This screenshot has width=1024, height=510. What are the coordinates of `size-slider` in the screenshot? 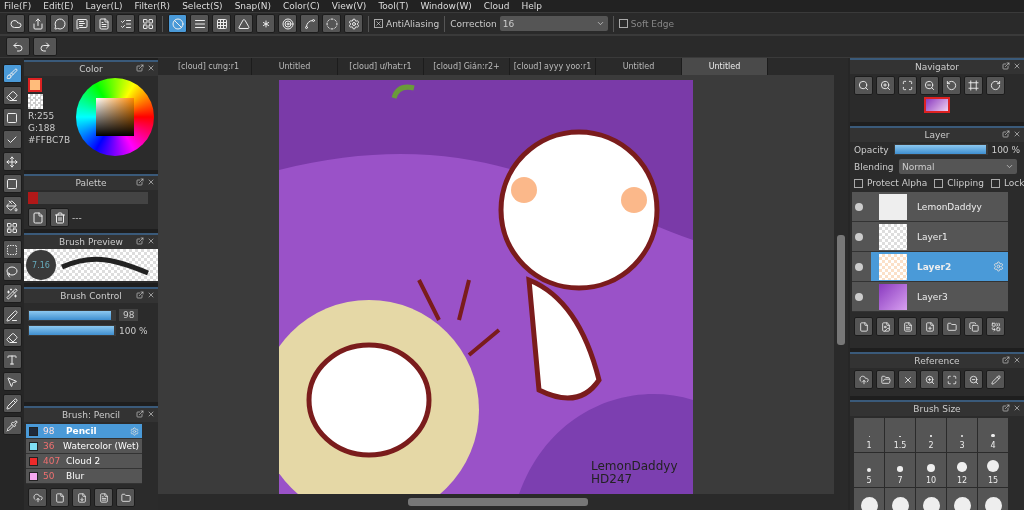 It's located at (72, 315).